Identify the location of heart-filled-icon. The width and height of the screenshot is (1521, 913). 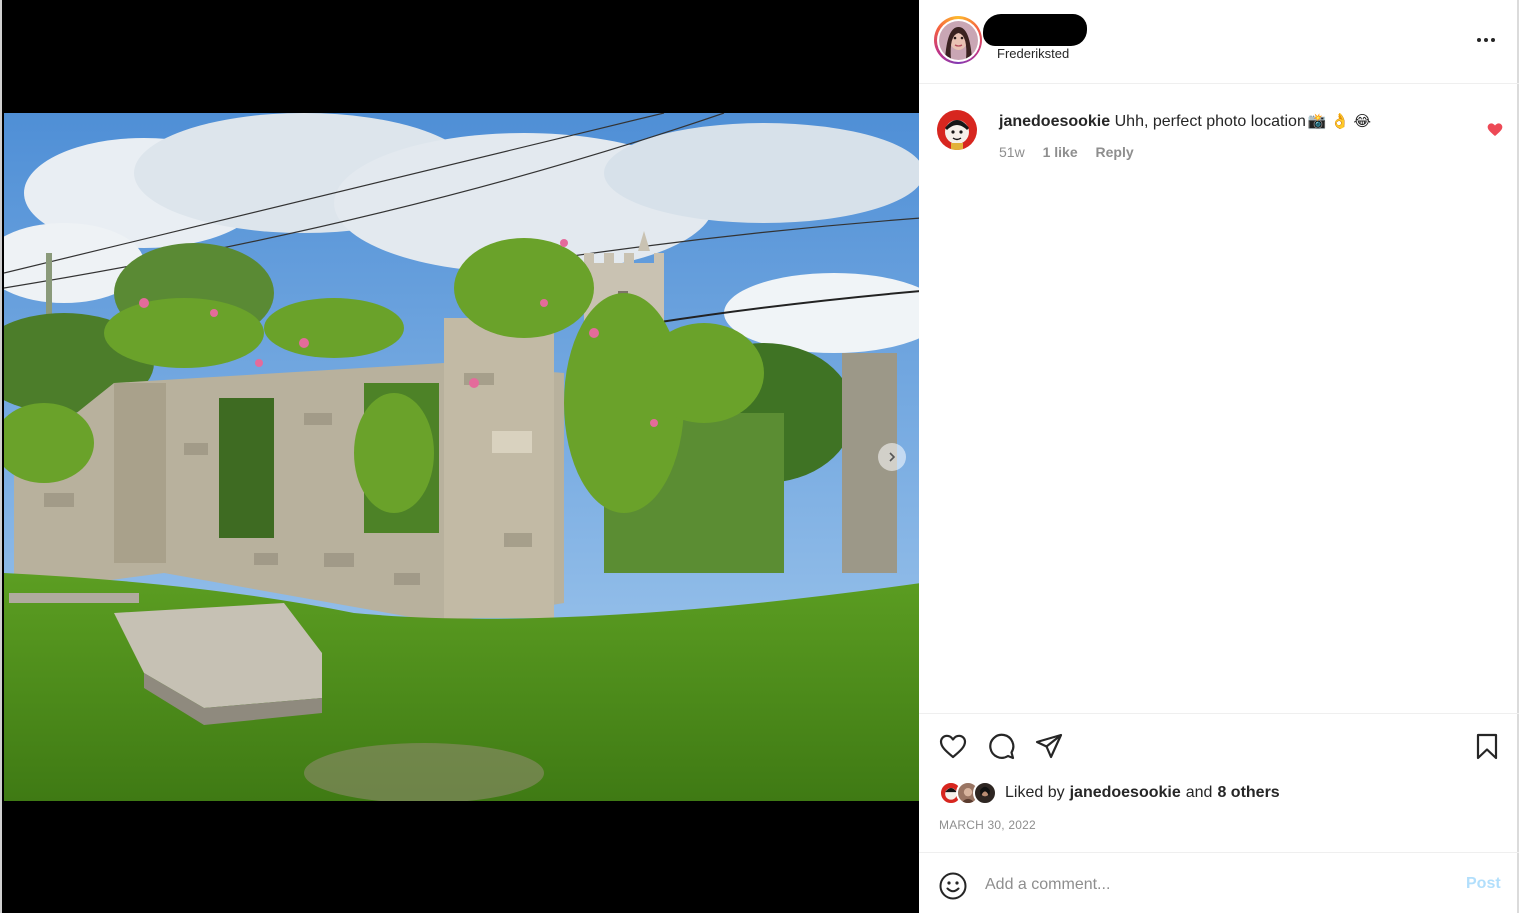
(1495, 129).